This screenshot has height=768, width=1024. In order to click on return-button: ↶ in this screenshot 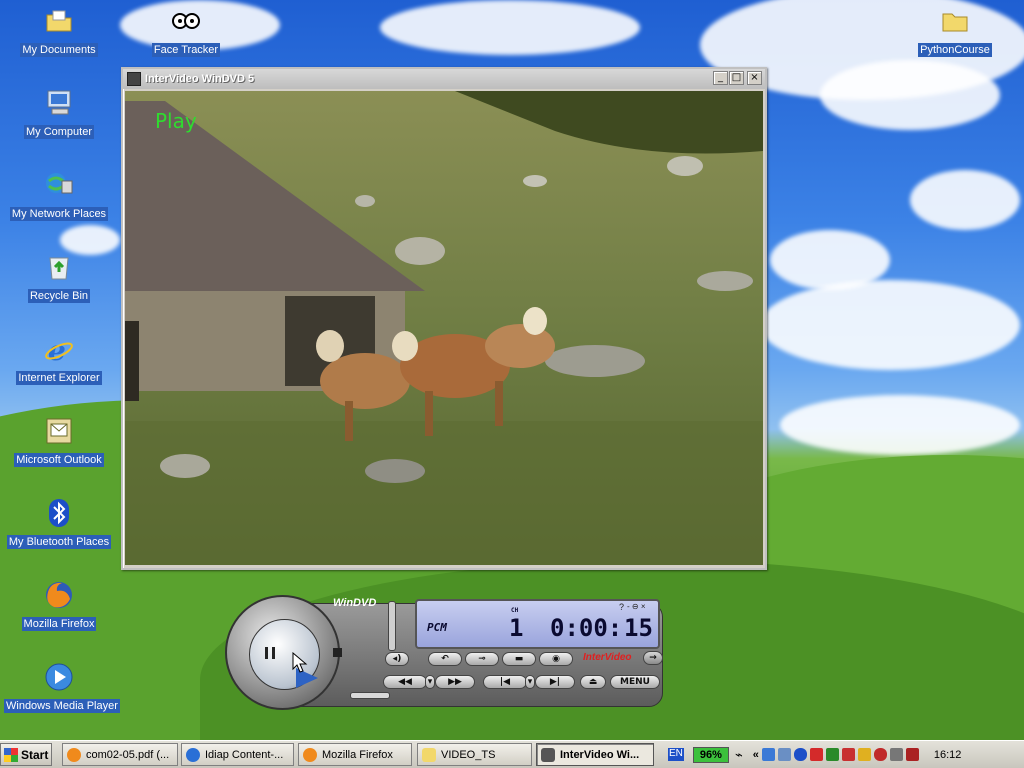, I will do `click(445, 659)`.